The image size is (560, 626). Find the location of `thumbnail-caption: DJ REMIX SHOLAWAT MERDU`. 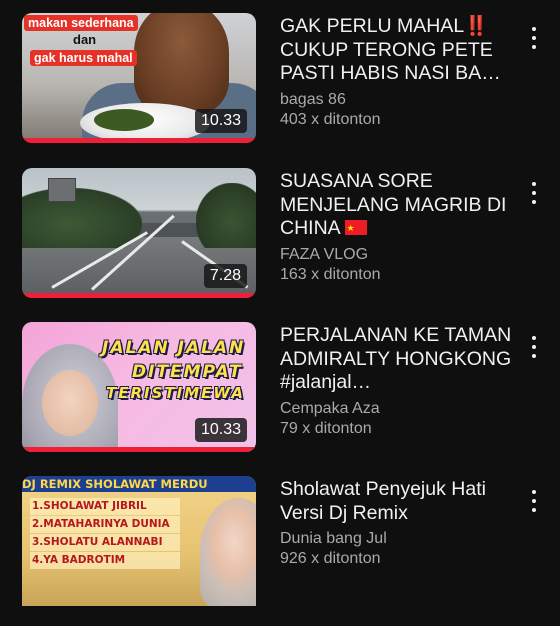

thumbnail-caption: DJ REMIX SHOLAWAT MERDU is located at coordinates (139, 484).